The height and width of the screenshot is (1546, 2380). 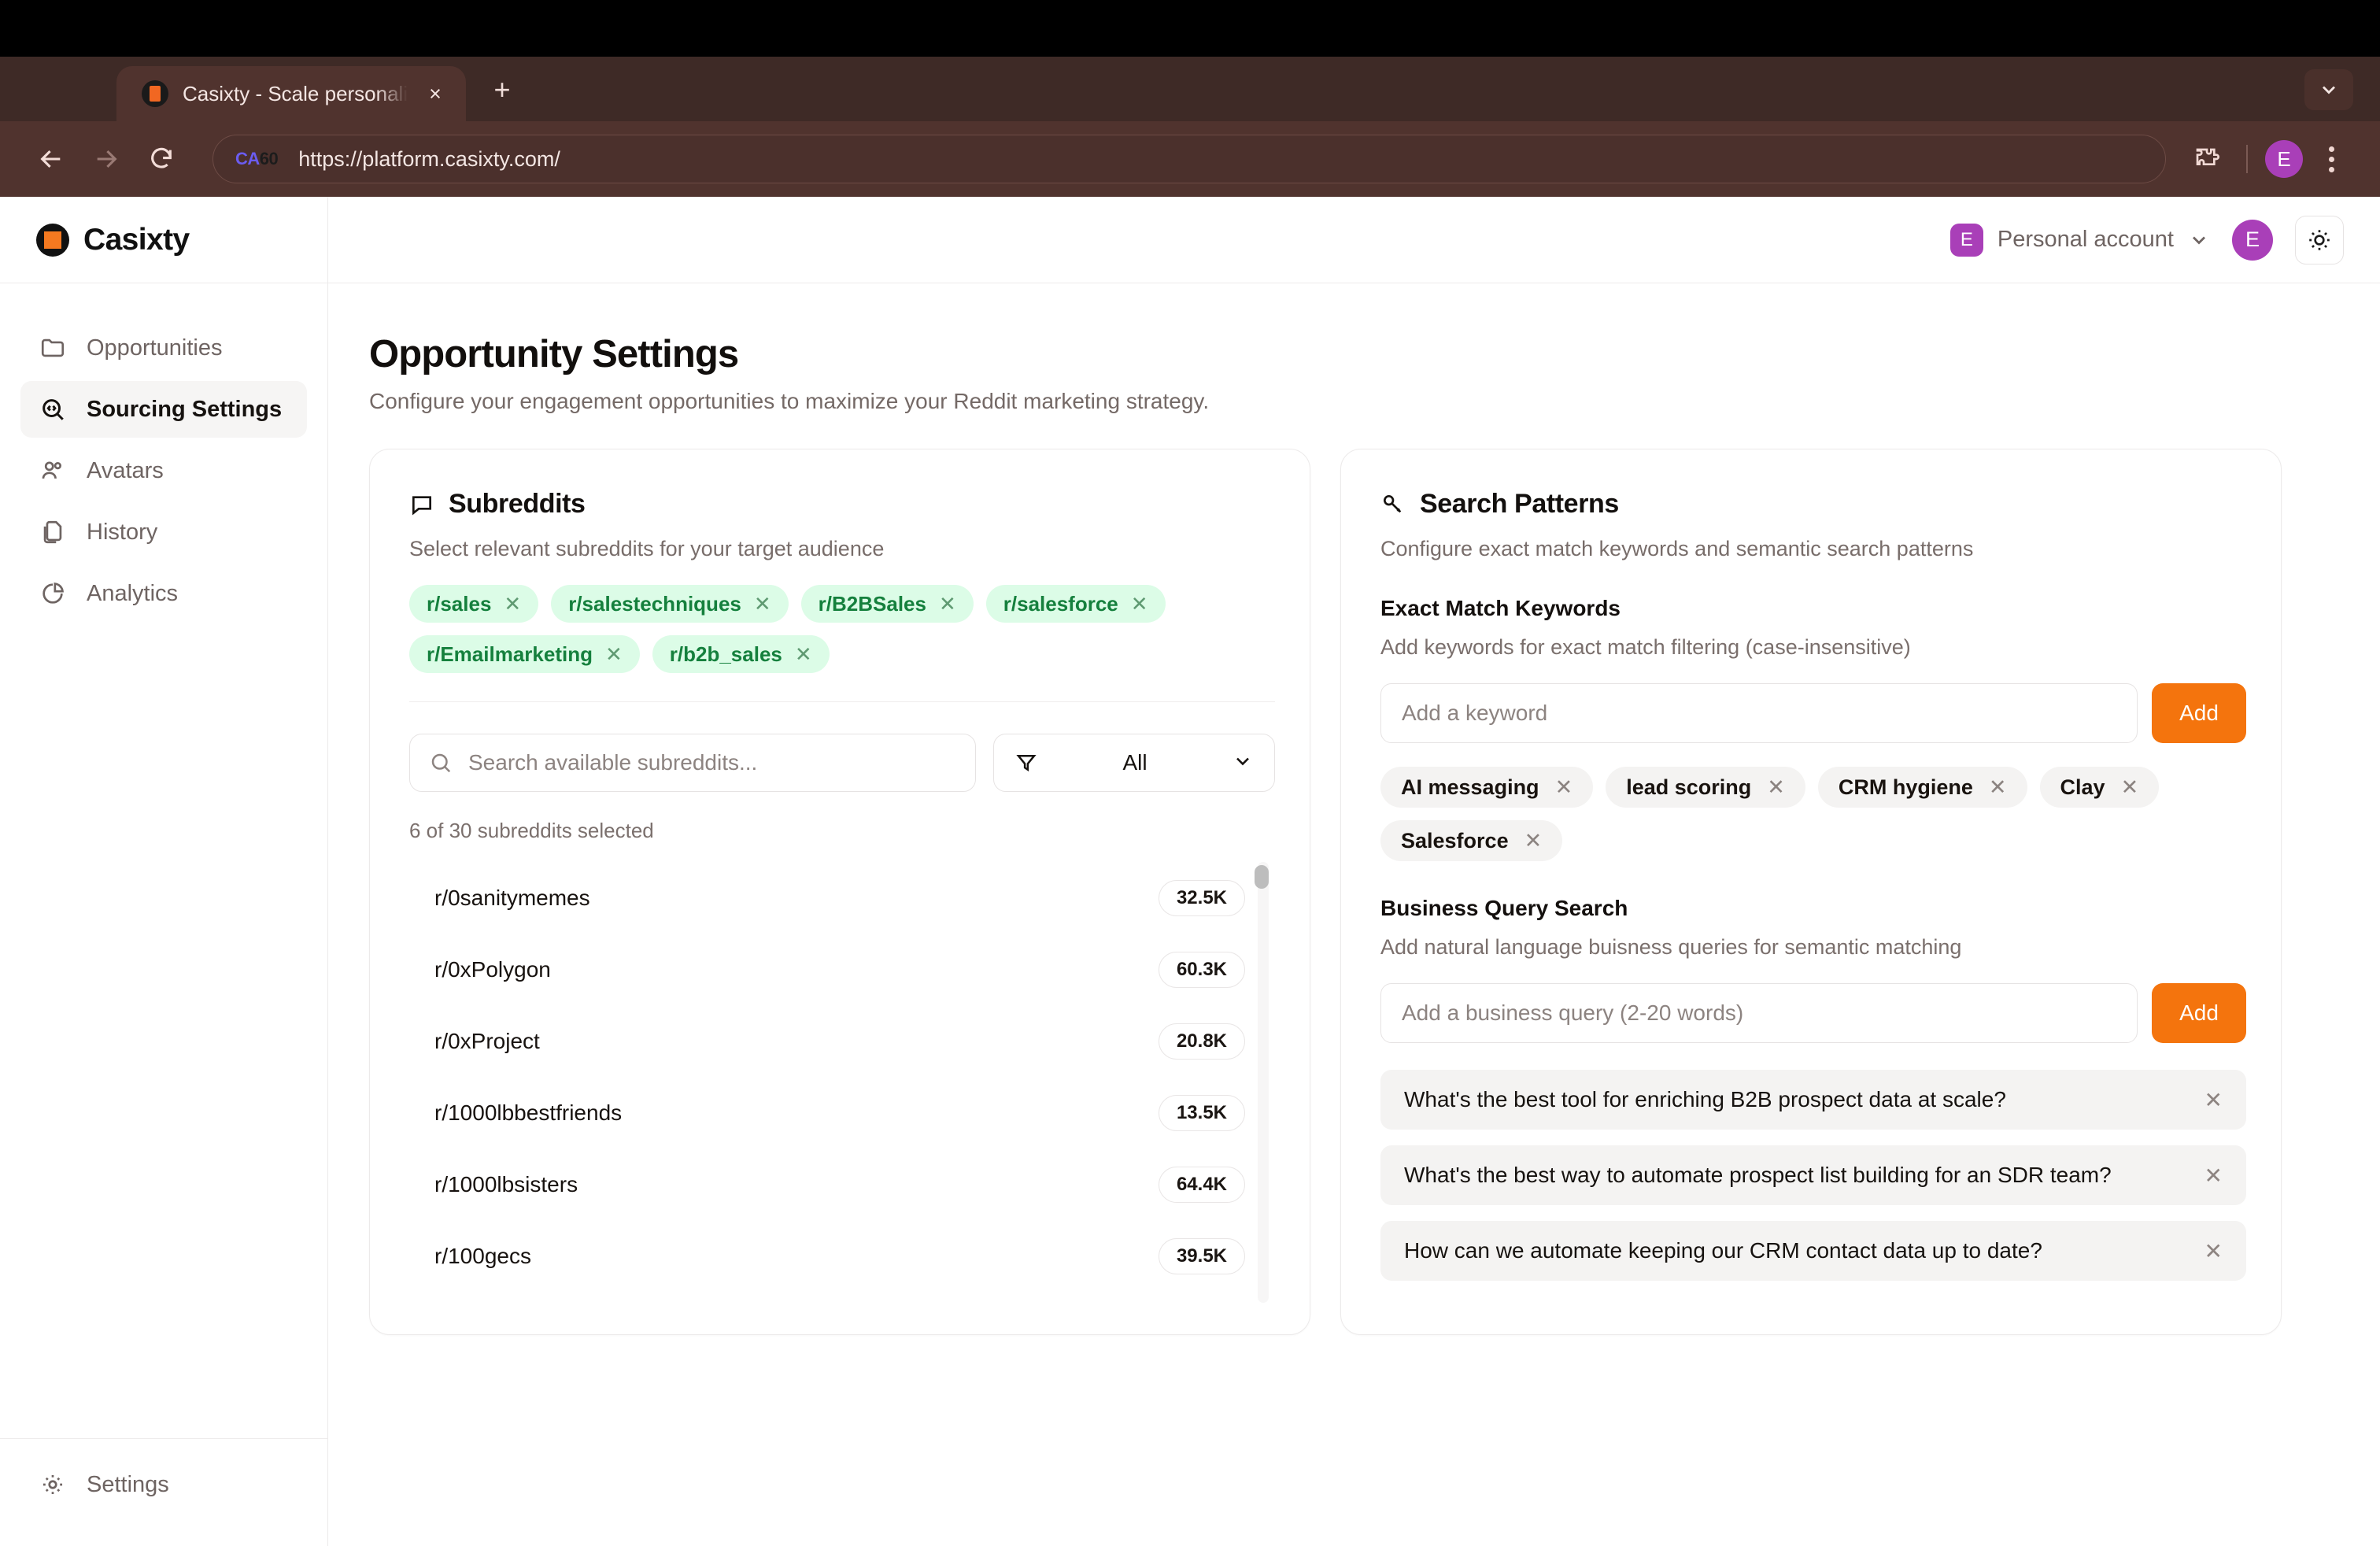 I want to click on subreddit-chip: r/Emailmarketing ✕, so click(x=524, y=654).